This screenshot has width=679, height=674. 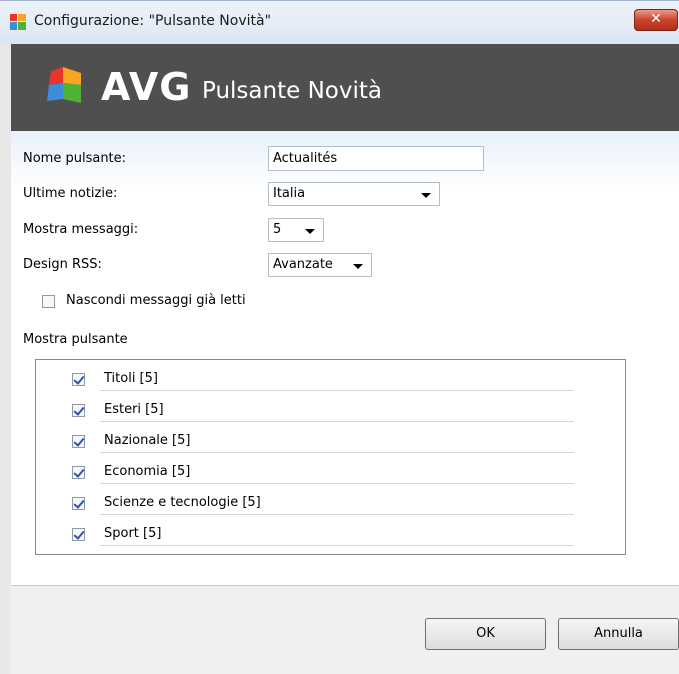 I want to click on window-title: Configurazione: "Pulsante Novità", so click(x=153, y=21).